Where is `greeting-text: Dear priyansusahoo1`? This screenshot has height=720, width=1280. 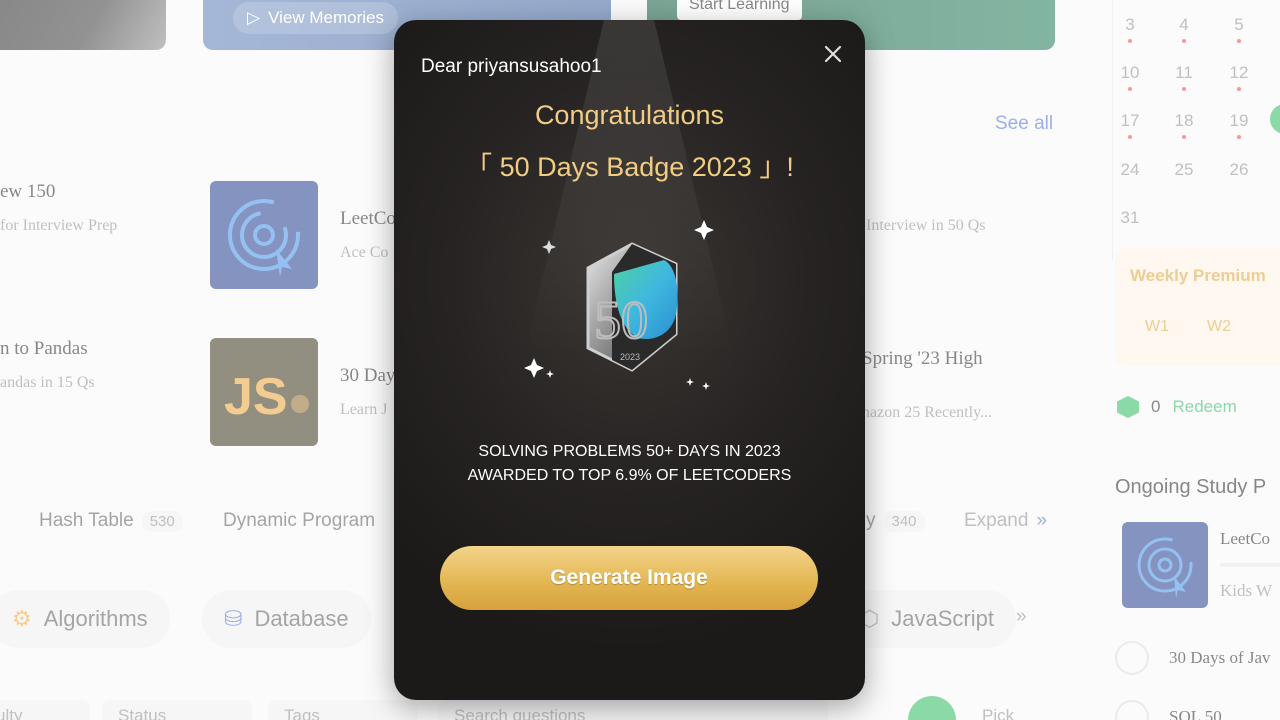 greeting-text: Dear priyansusahoo1 is located at coordinates (511, 66).